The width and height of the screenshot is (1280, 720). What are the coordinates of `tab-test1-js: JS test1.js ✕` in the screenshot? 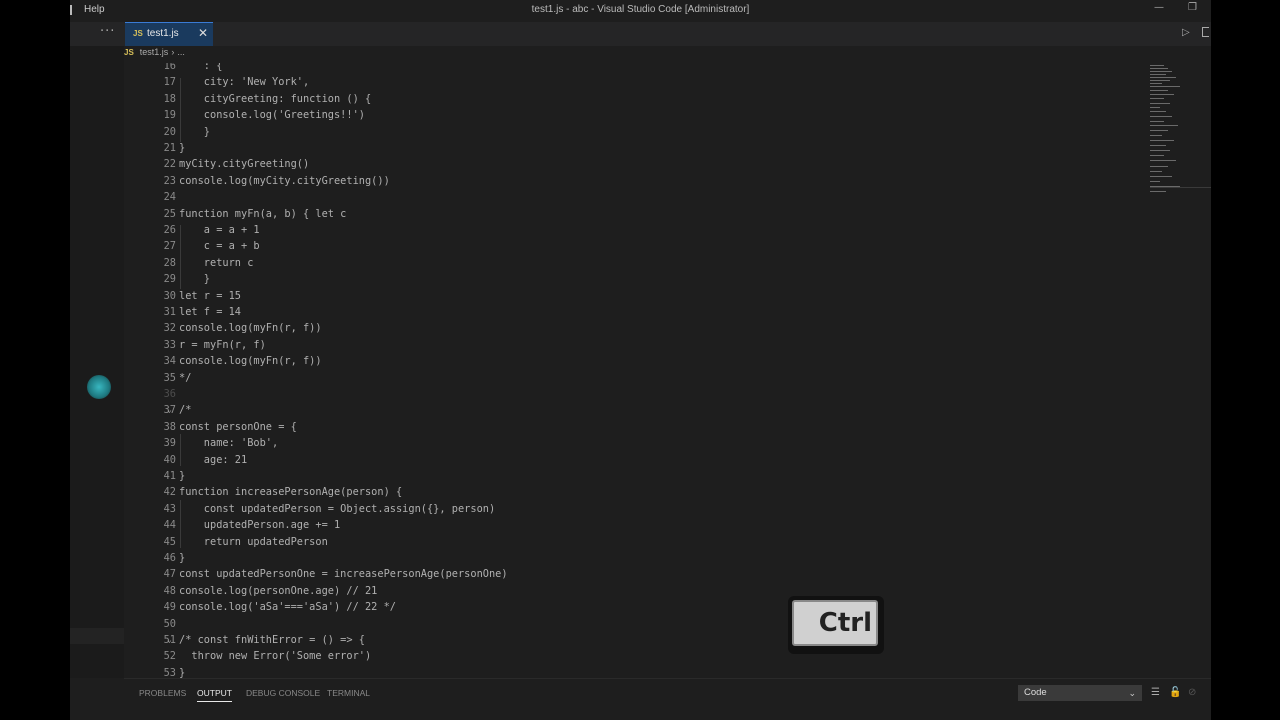 It's located at (169, 34).